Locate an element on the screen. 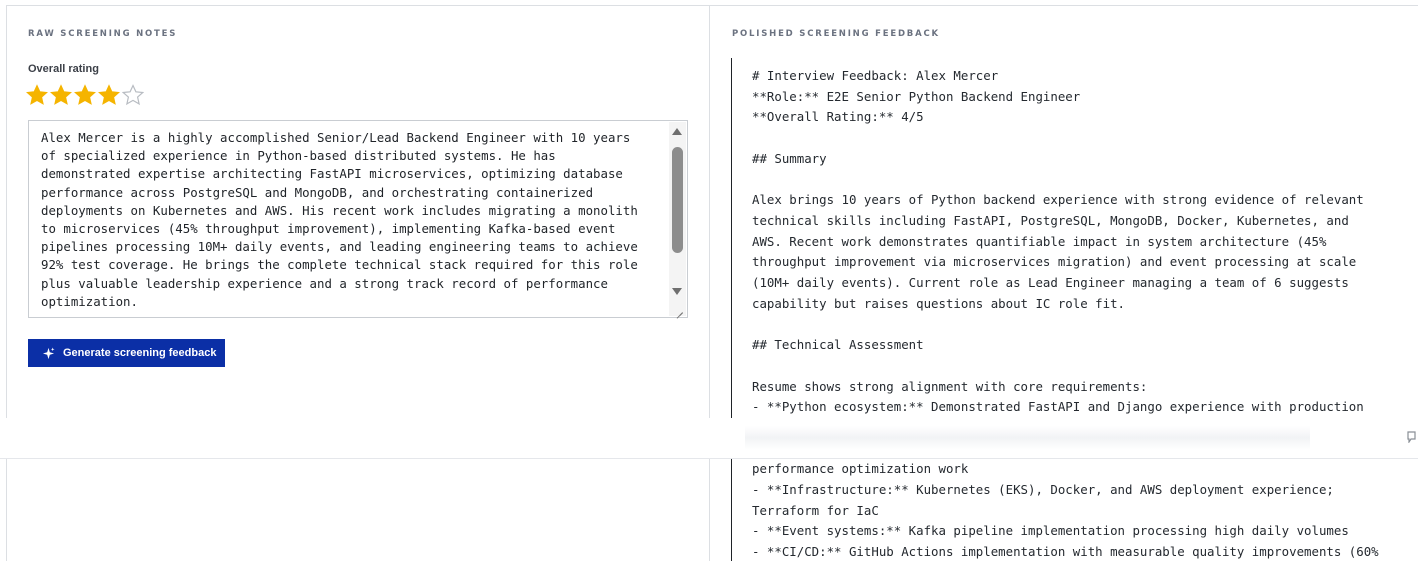 The height and width of the screenshot is (561, 1418). overlay-blur is located at coordinates (1027, 438).